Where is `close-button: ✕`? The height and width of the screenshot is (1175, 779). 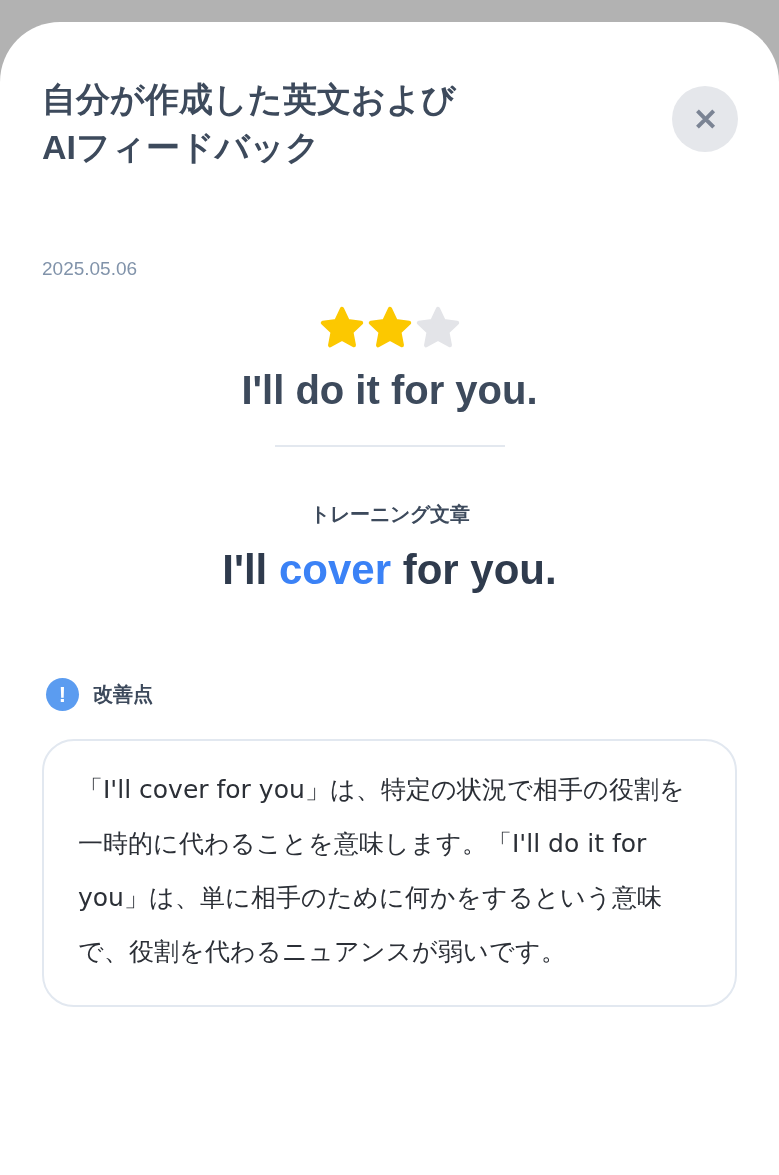
close-button: ✕ is located at coordinates (705, 119).